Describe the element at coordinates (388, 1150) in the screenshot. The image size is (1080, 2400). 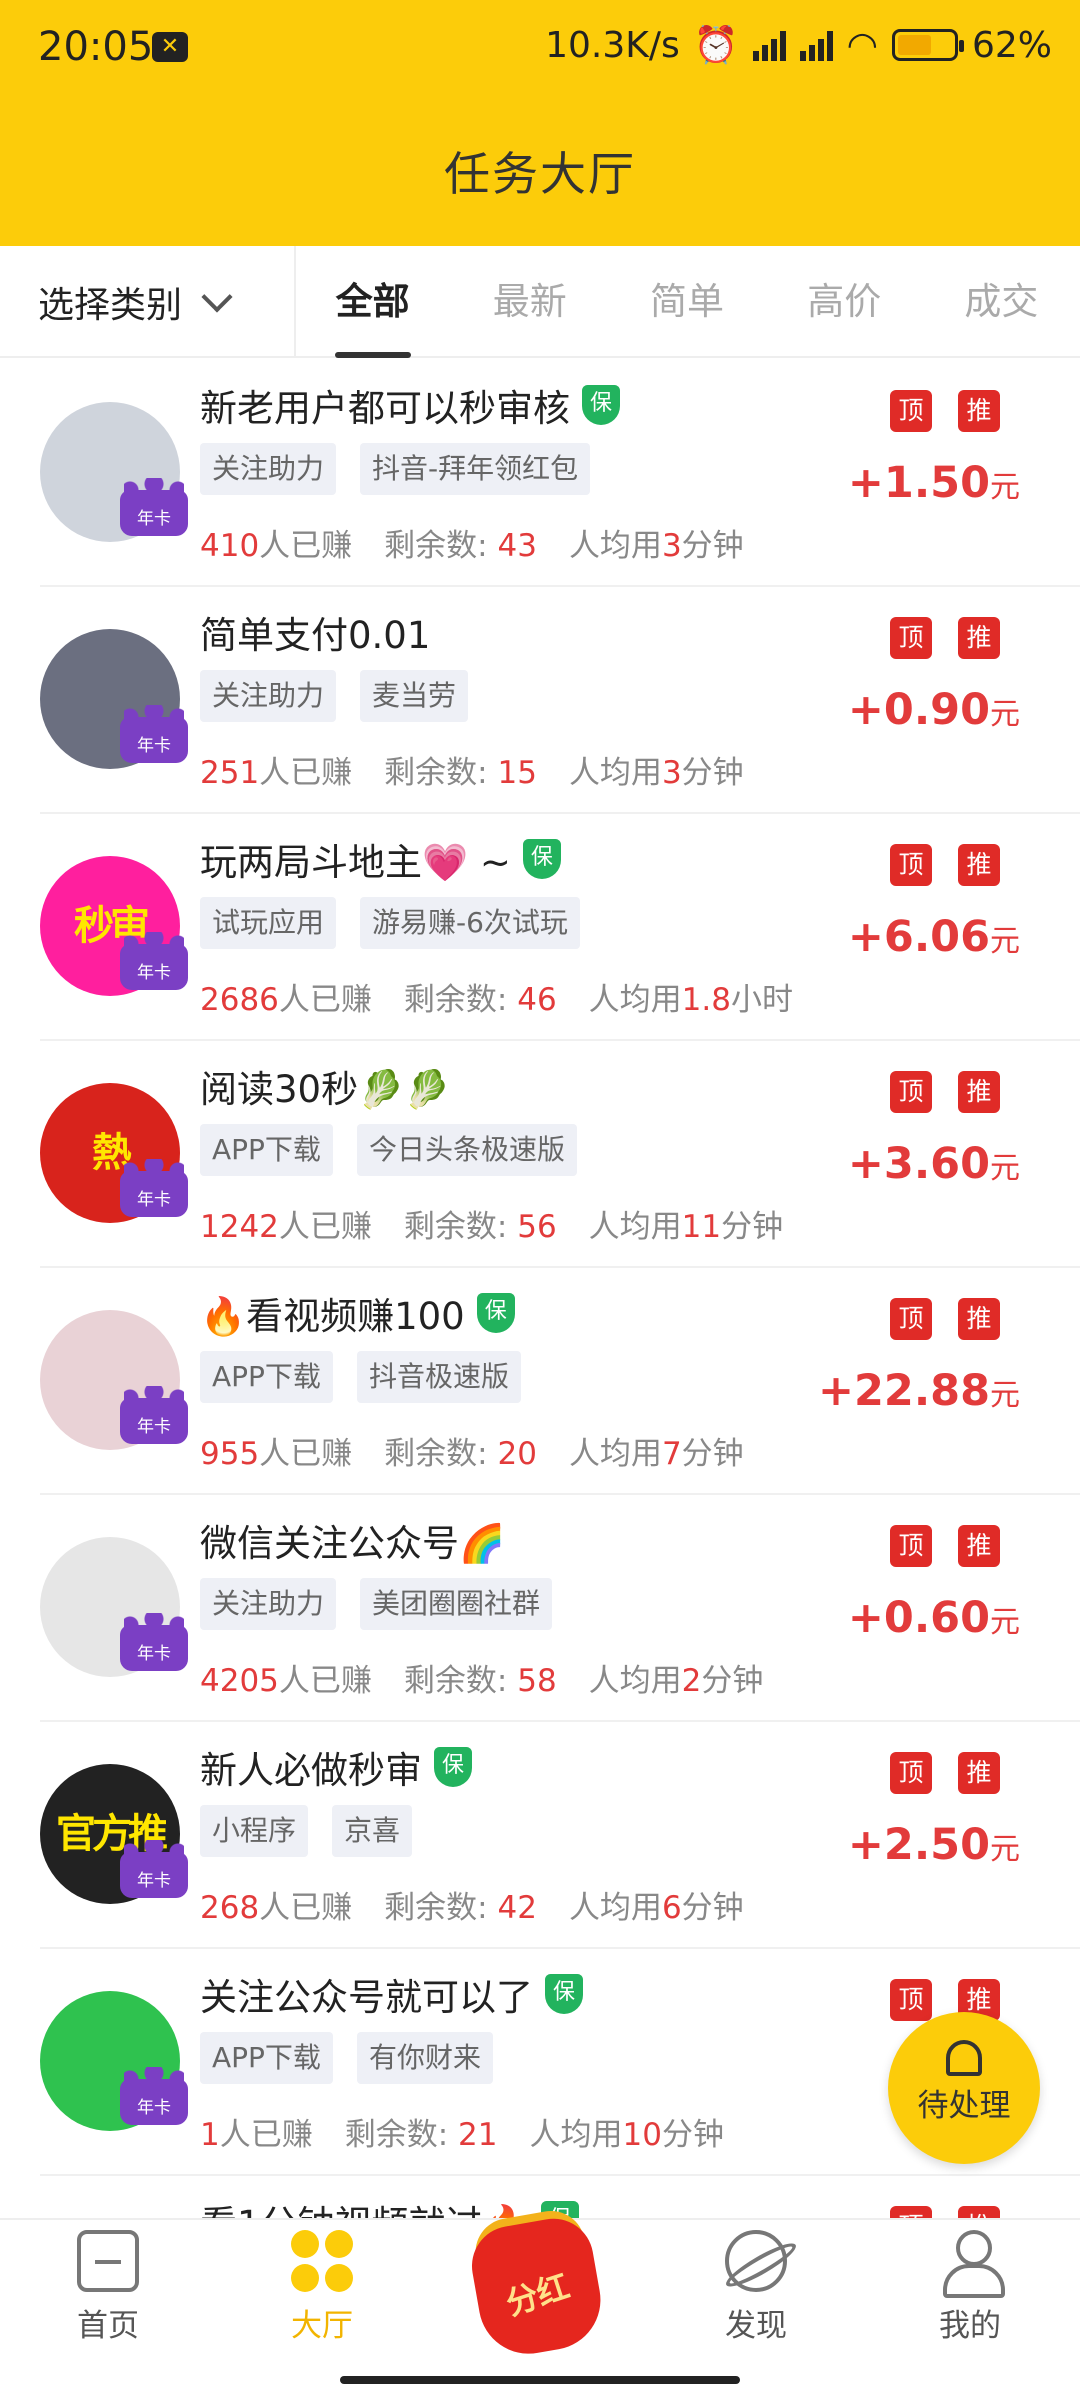
I see `task-tags: APP下载 今日头条极速版` at that location.